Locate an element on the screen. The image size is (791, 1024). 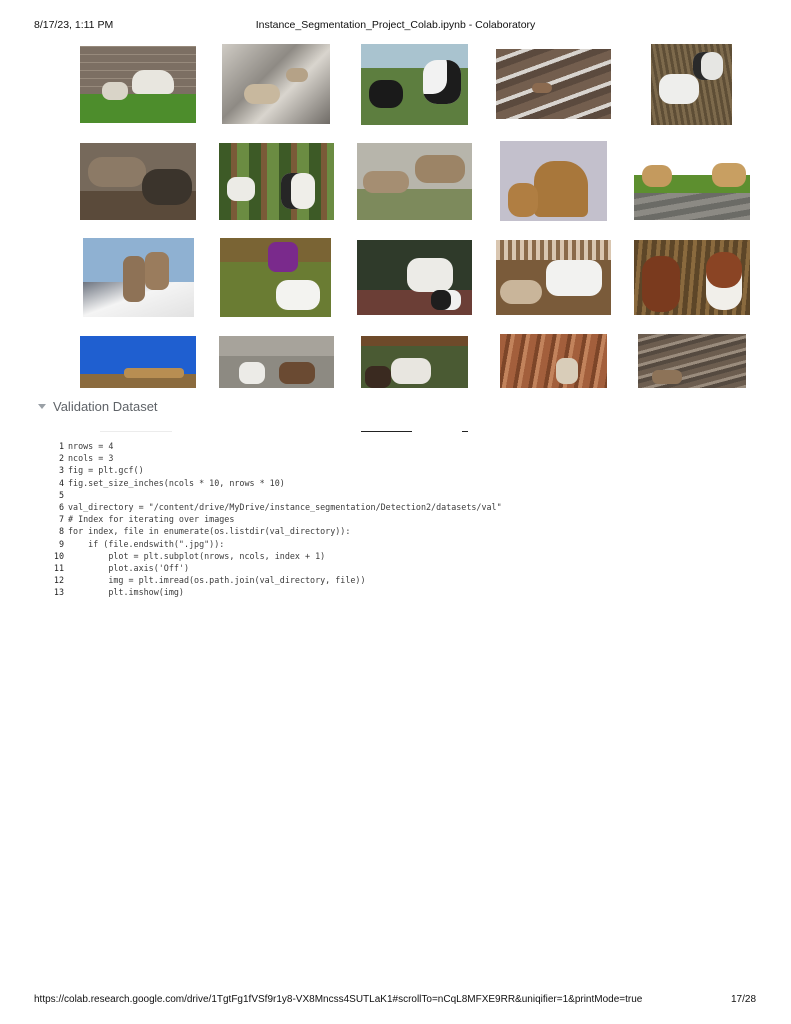
code-line: 9 if (file.endswith(".jpg")): is located at coordinates (277, 544).